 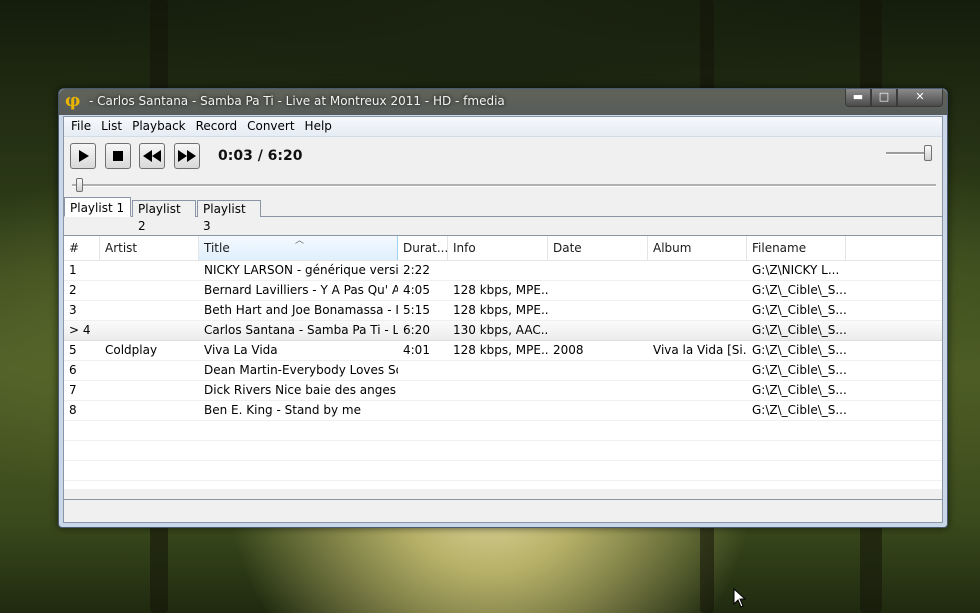 I want to click on cell-duration: 4:01, so click(x=416, y=350).